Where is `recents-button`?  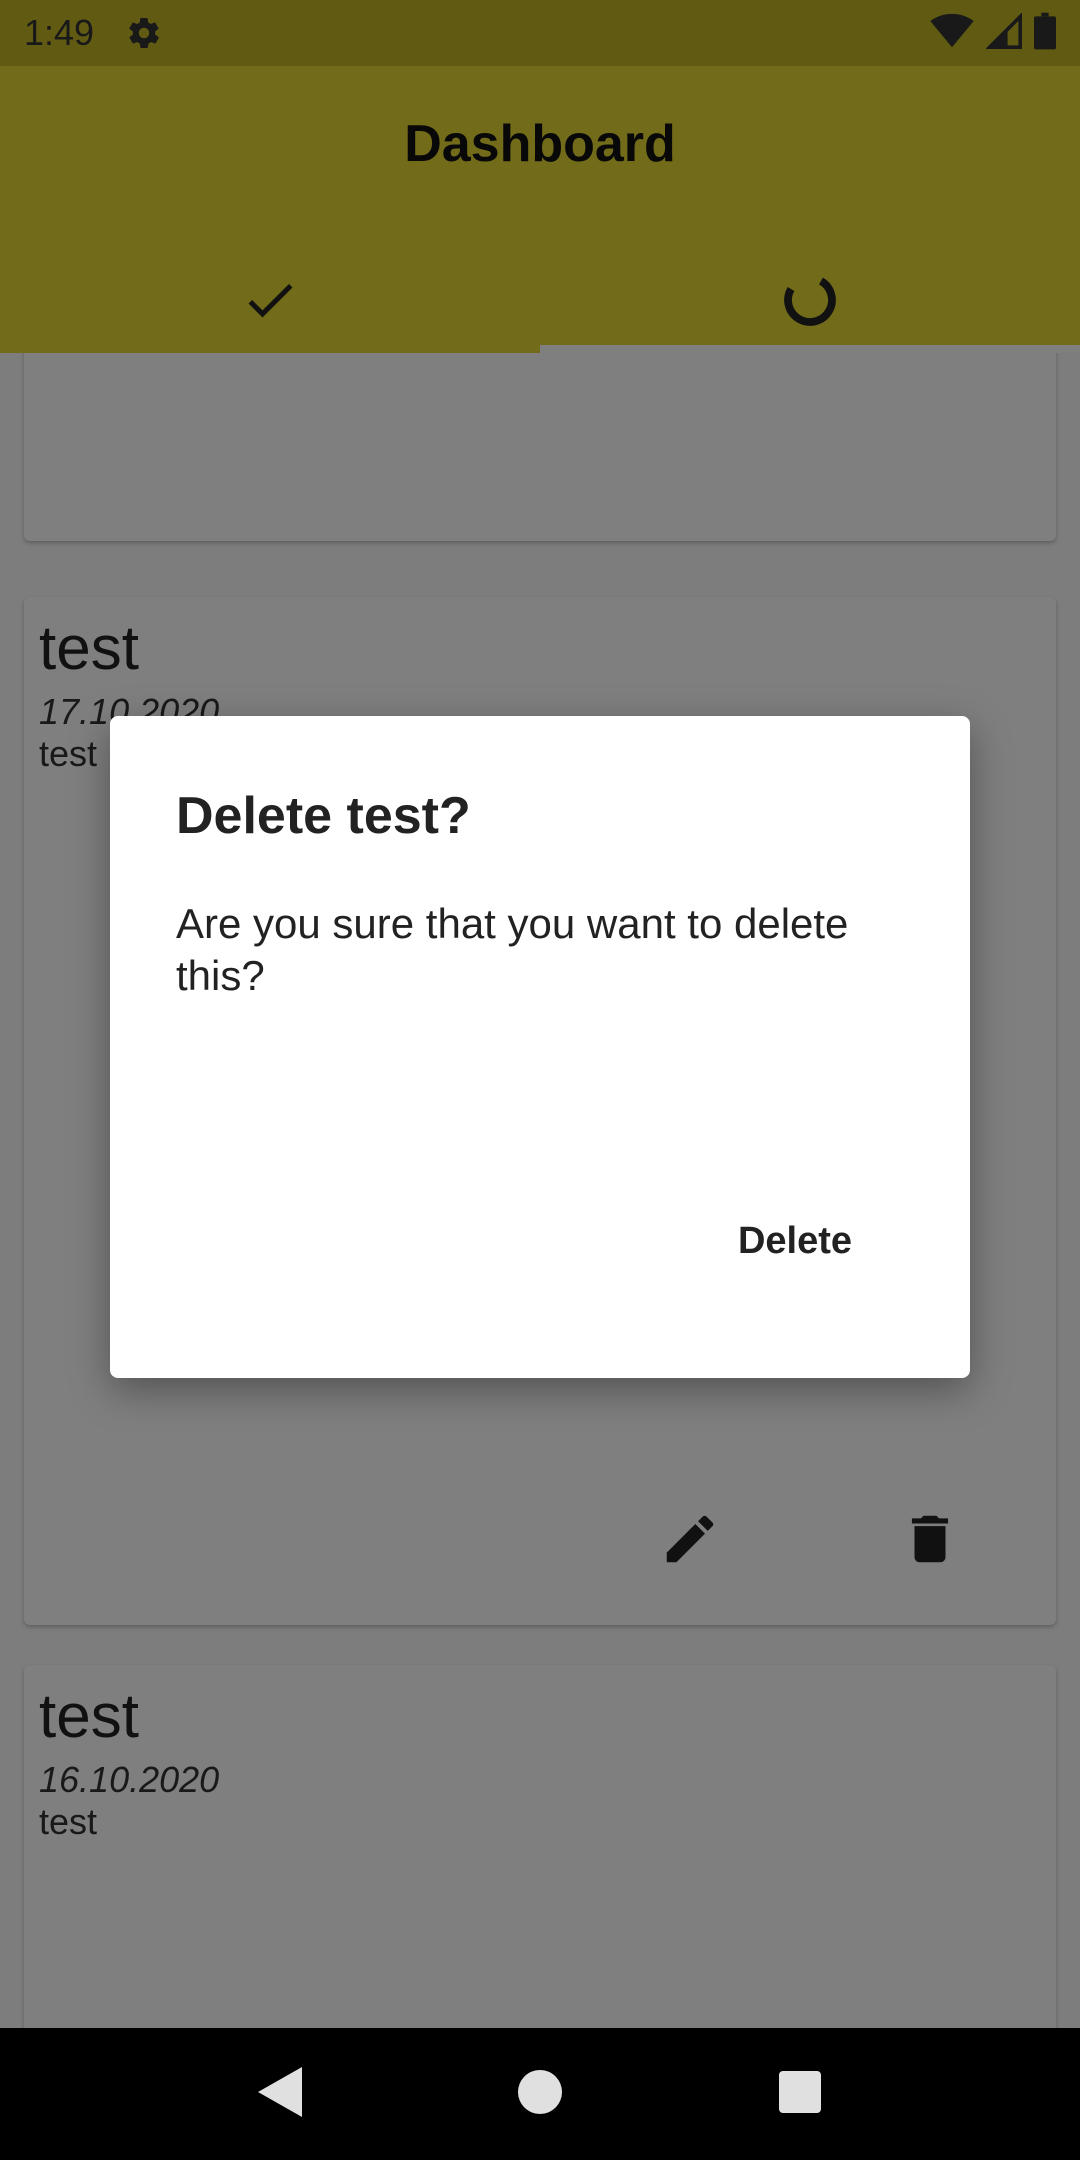
recents-button is located at coordinates (800, 2094).